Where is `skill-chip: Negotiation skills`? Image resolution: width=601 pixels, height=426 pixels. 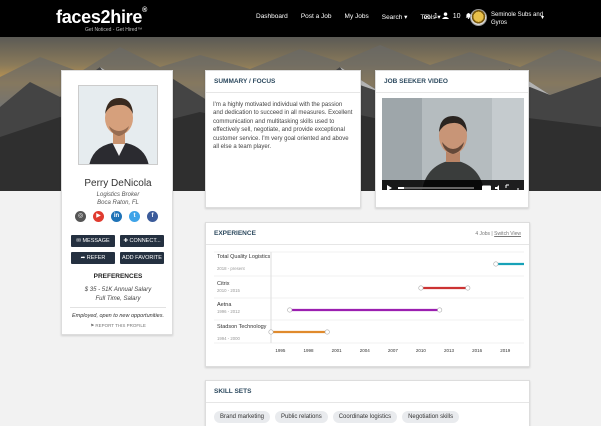 skill-chip: Negotiation skills is located at coordinates (431, 417).